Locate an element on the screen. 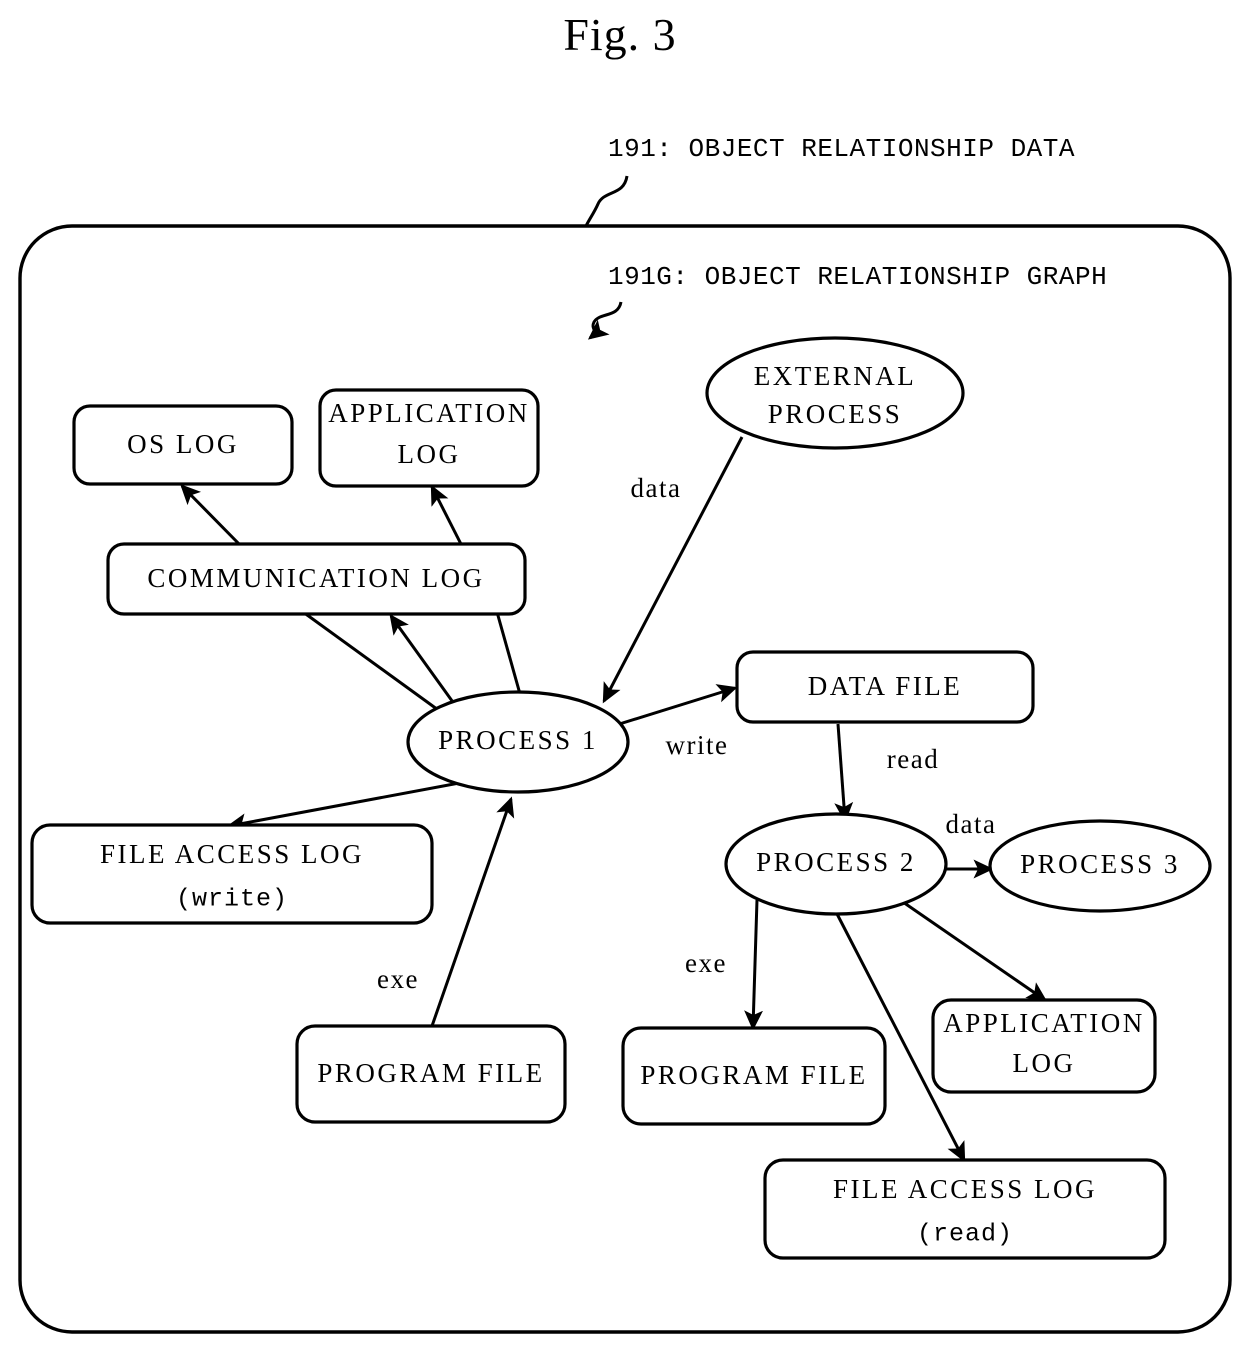  node-process-1: PROCESS 1 is located at coordinates (518, 742).